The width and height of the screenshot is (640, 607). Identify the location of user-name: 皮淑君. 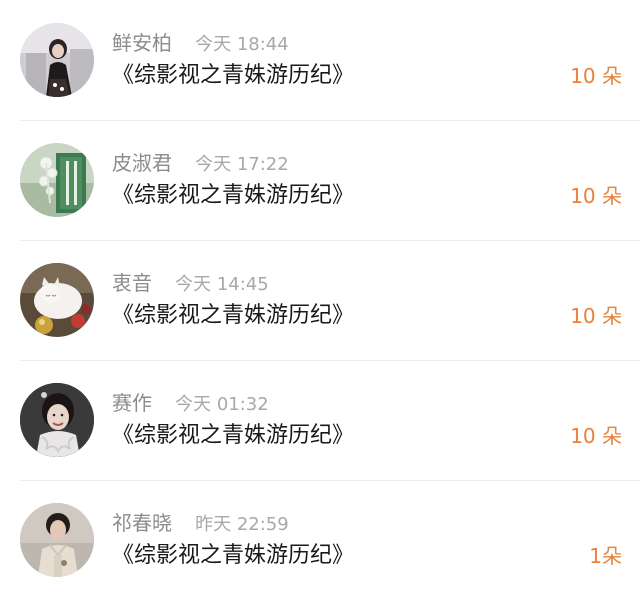
(142, 163).